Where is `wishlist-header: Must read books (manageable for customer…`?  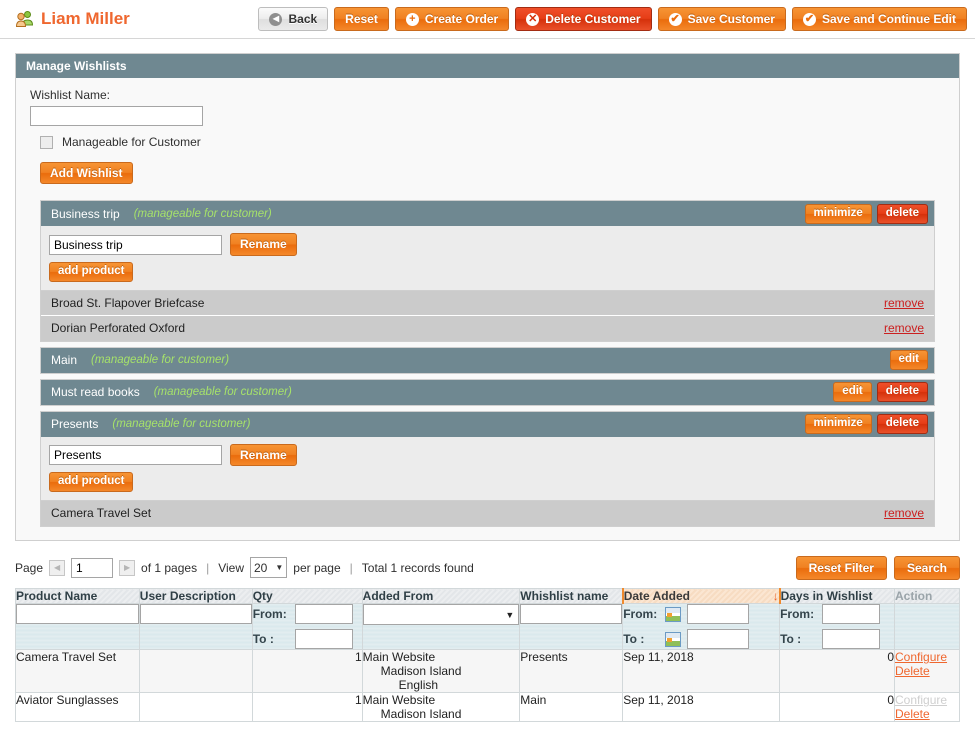
wishlist-header: Must read books (manageable for customer… is located at coordinates (487, 392).